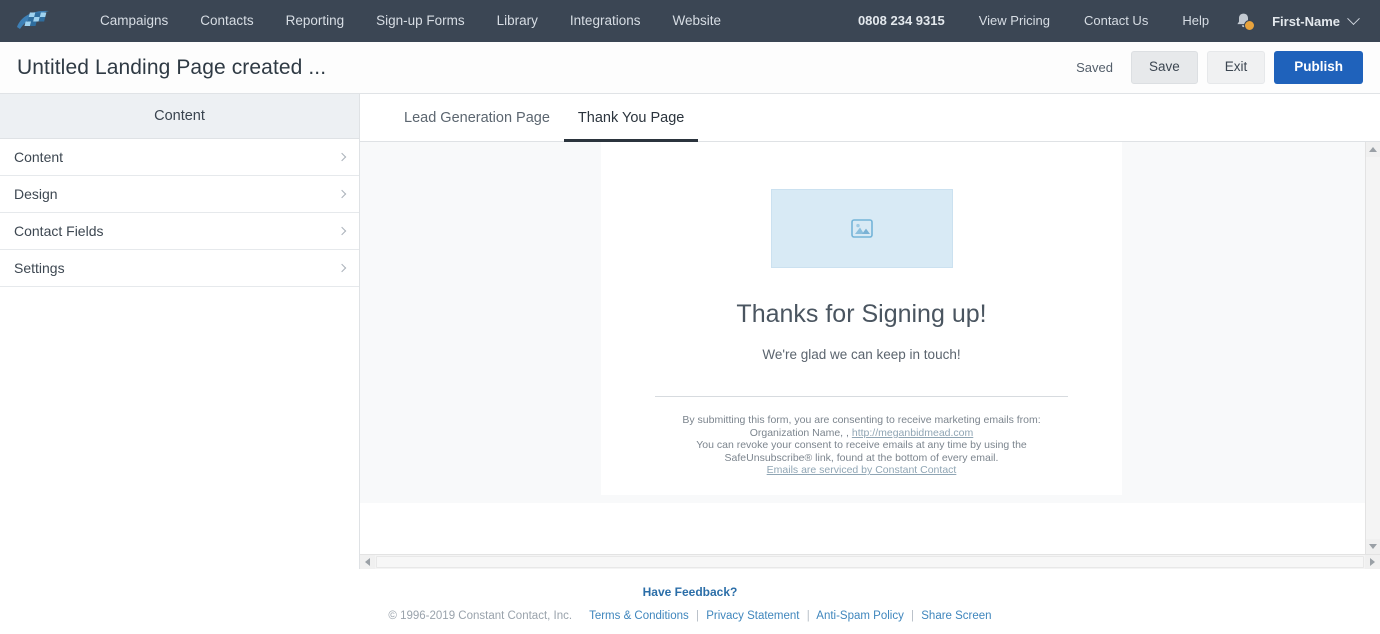  I want to click on nav-item-view-pricing: View Pricing, so click(1014, 21).